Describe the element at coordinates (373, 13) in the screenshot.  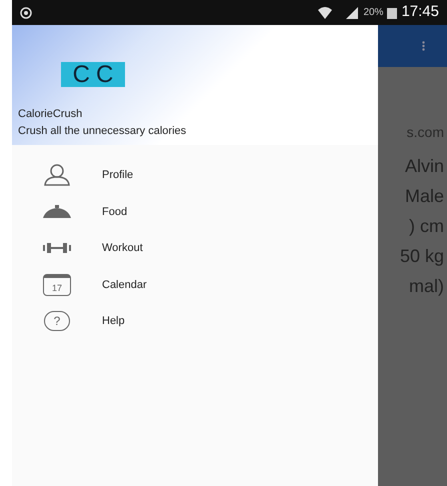
I see `battery-percent: 20%` at that location.